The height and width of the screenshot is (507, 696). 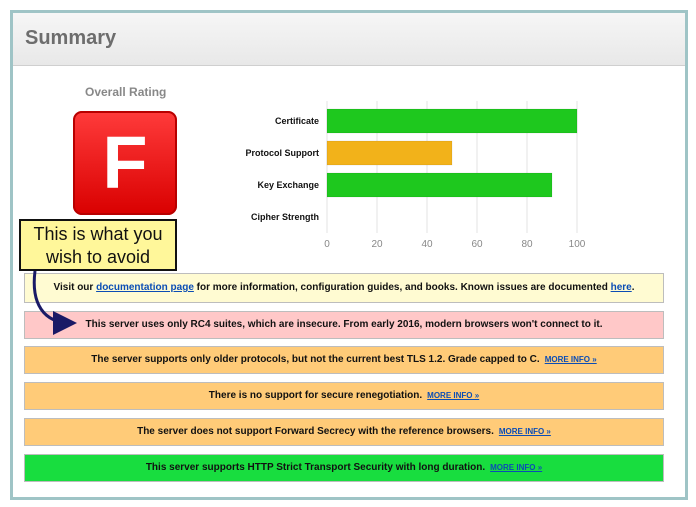 I want to click on arrow-path, so click(x=54, y=302).